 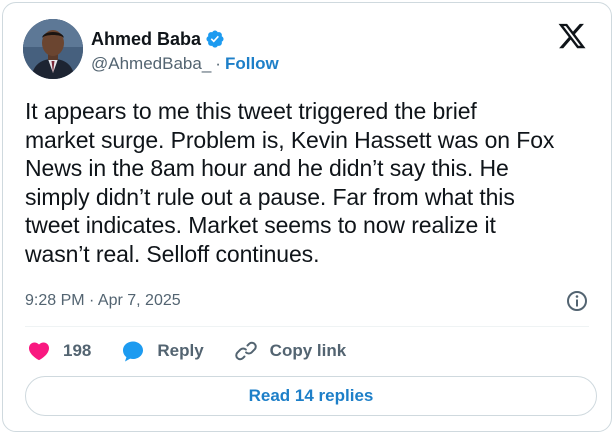 I want to click on author-display-name: Ahmed Baba, so click(x=146, y=39).